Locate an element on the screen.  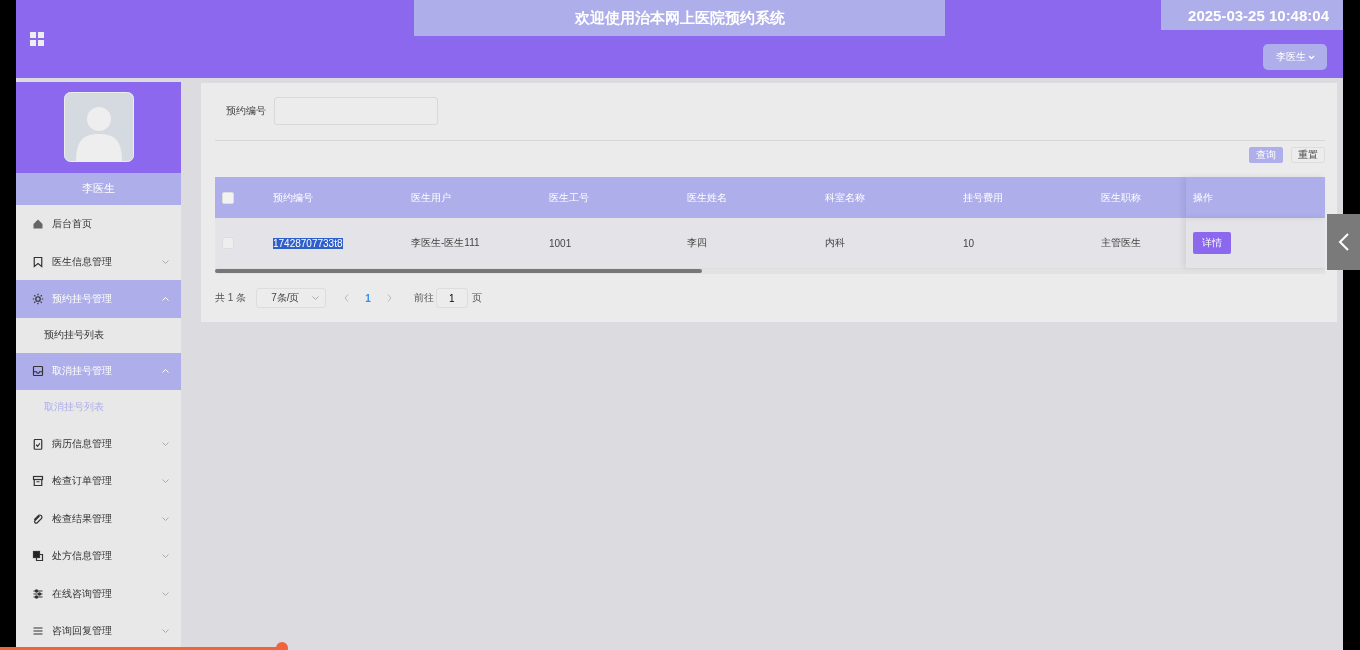
table-cell: 李医生-医生111 is located at coordinates (445, 243).